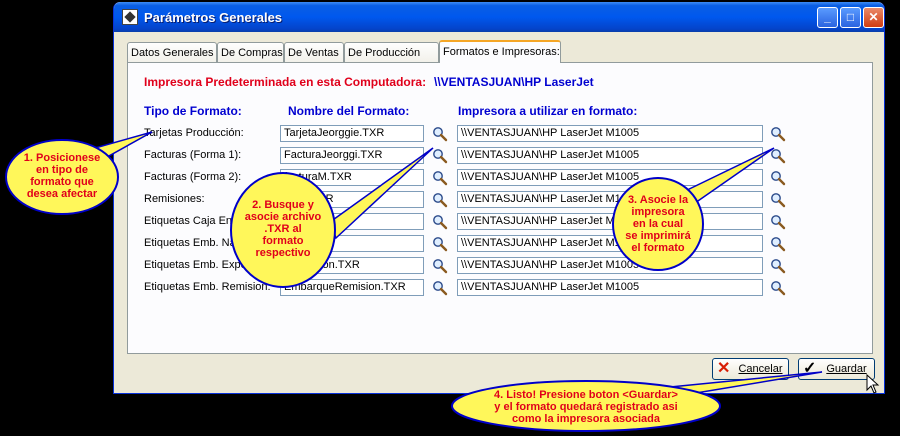  Describe the element at coordinates (548, 111) in the screenshot. I see `column-header-printer: Impresora a utilizar en formato:` at that location.